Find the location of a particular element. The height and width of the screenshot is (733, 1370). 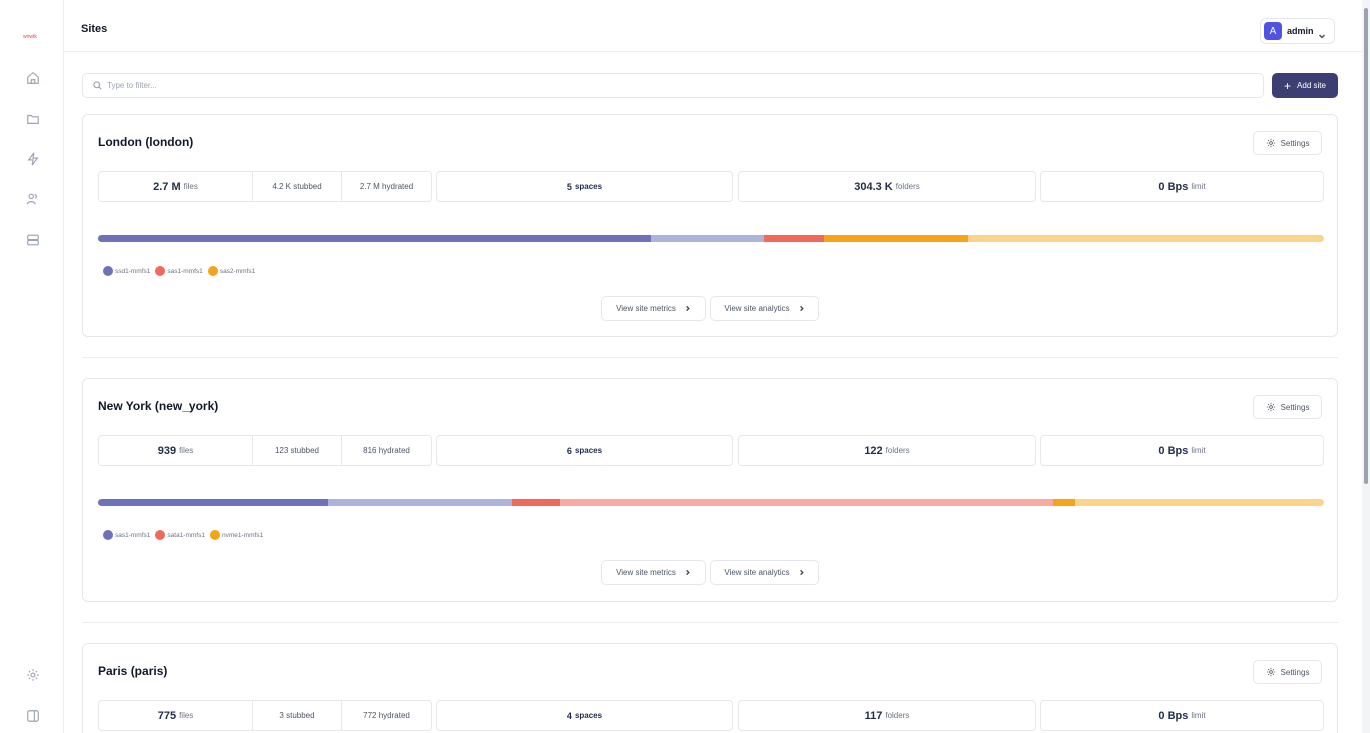

avatar: A is located at coordinates (1273, 31).